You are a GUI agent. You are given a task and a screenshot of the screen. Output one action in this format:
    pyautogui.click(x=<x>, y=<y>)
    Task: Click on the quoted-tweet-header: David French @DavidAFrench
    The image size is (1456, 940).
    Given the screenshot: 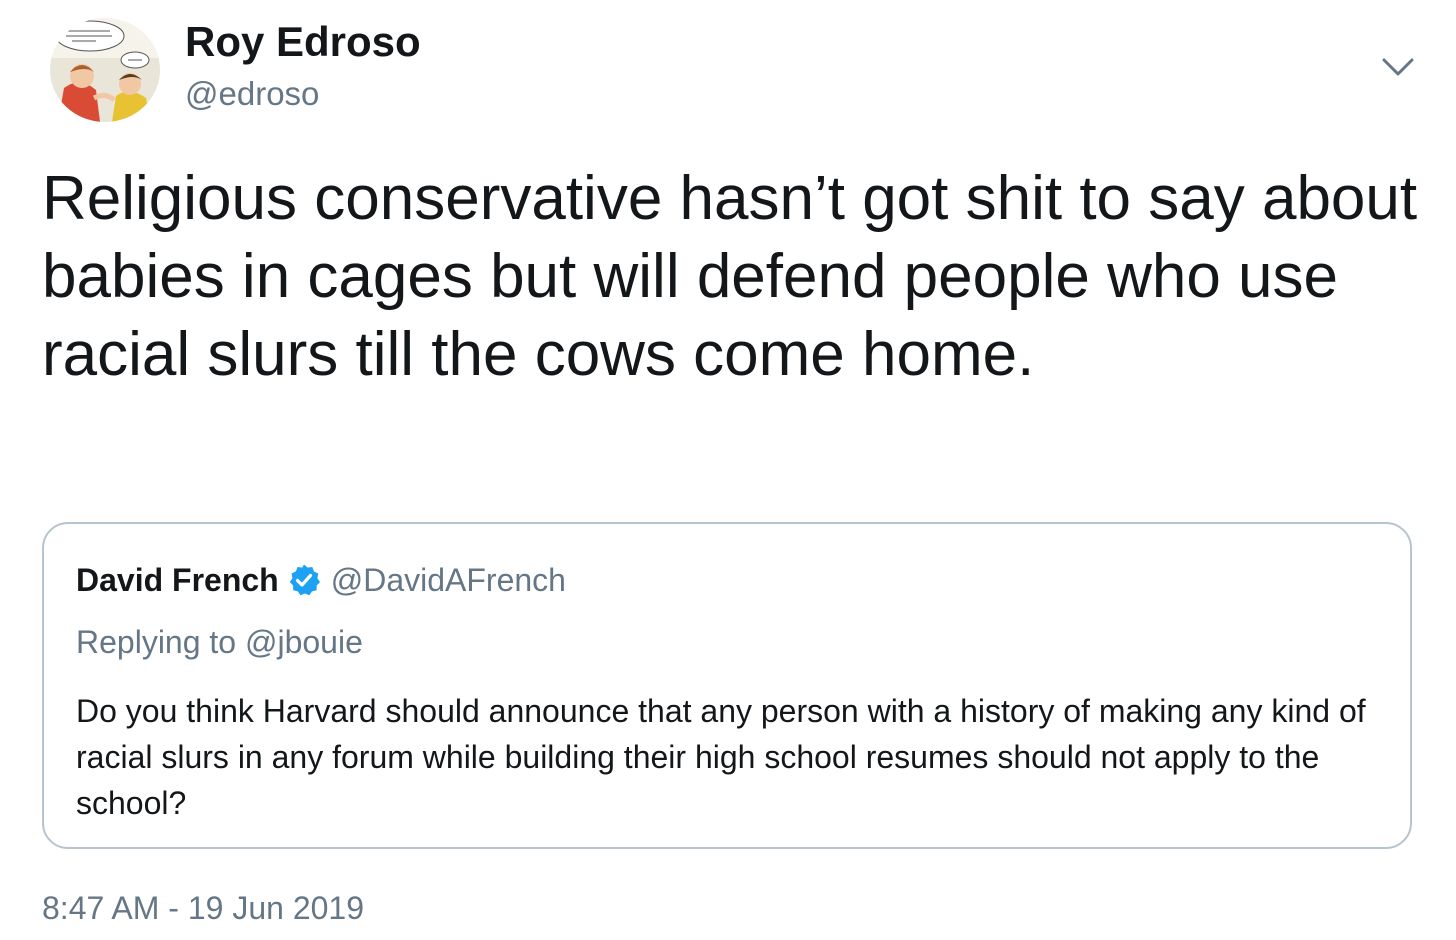 What is the action you would take?
    pyautogui.click(x=321, y=580)
    